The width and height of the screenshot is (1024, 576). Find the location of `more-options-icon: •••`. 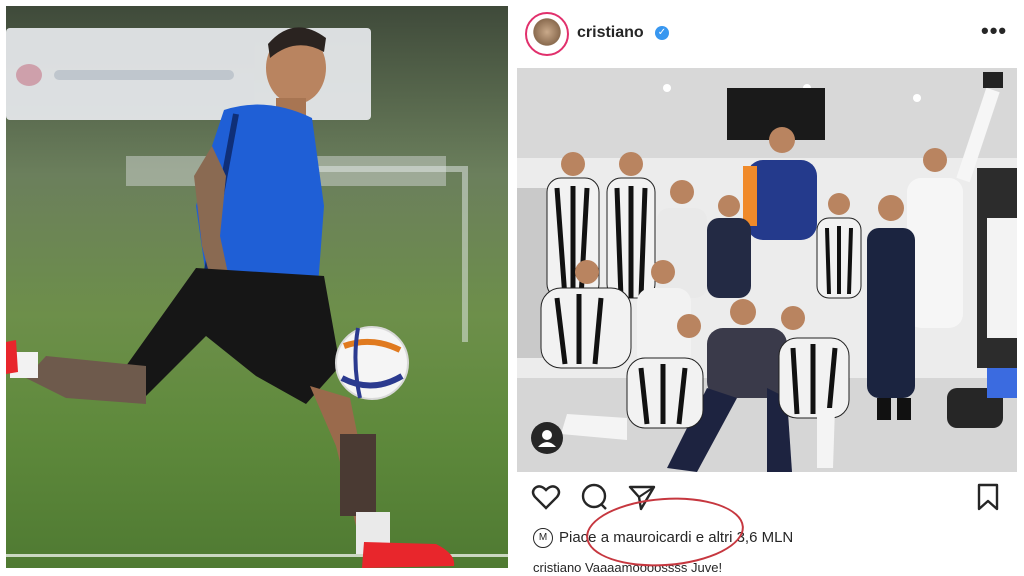

more-options-icon: ••• is located at coordinates (994, 31).